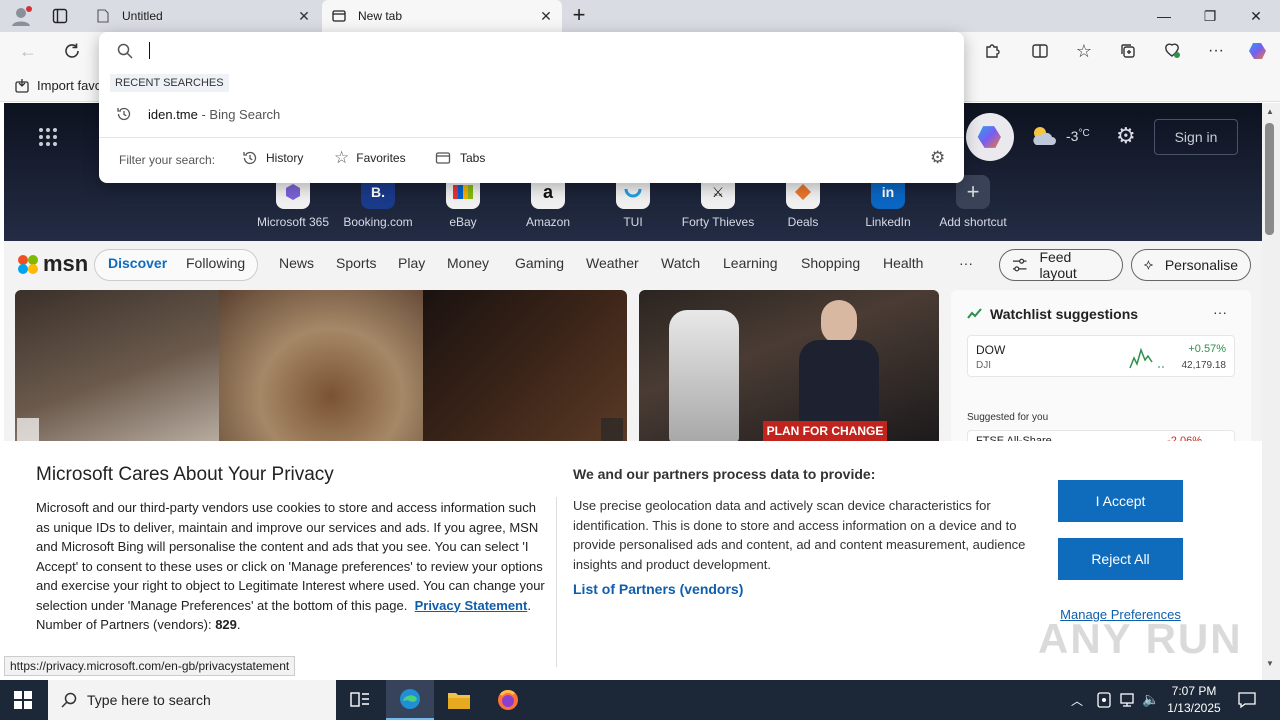 This screenshot has width=1280, height=720. Describe the element at coordinates (508, 700) in the screenshot. I see `firefox-icon` at that location.